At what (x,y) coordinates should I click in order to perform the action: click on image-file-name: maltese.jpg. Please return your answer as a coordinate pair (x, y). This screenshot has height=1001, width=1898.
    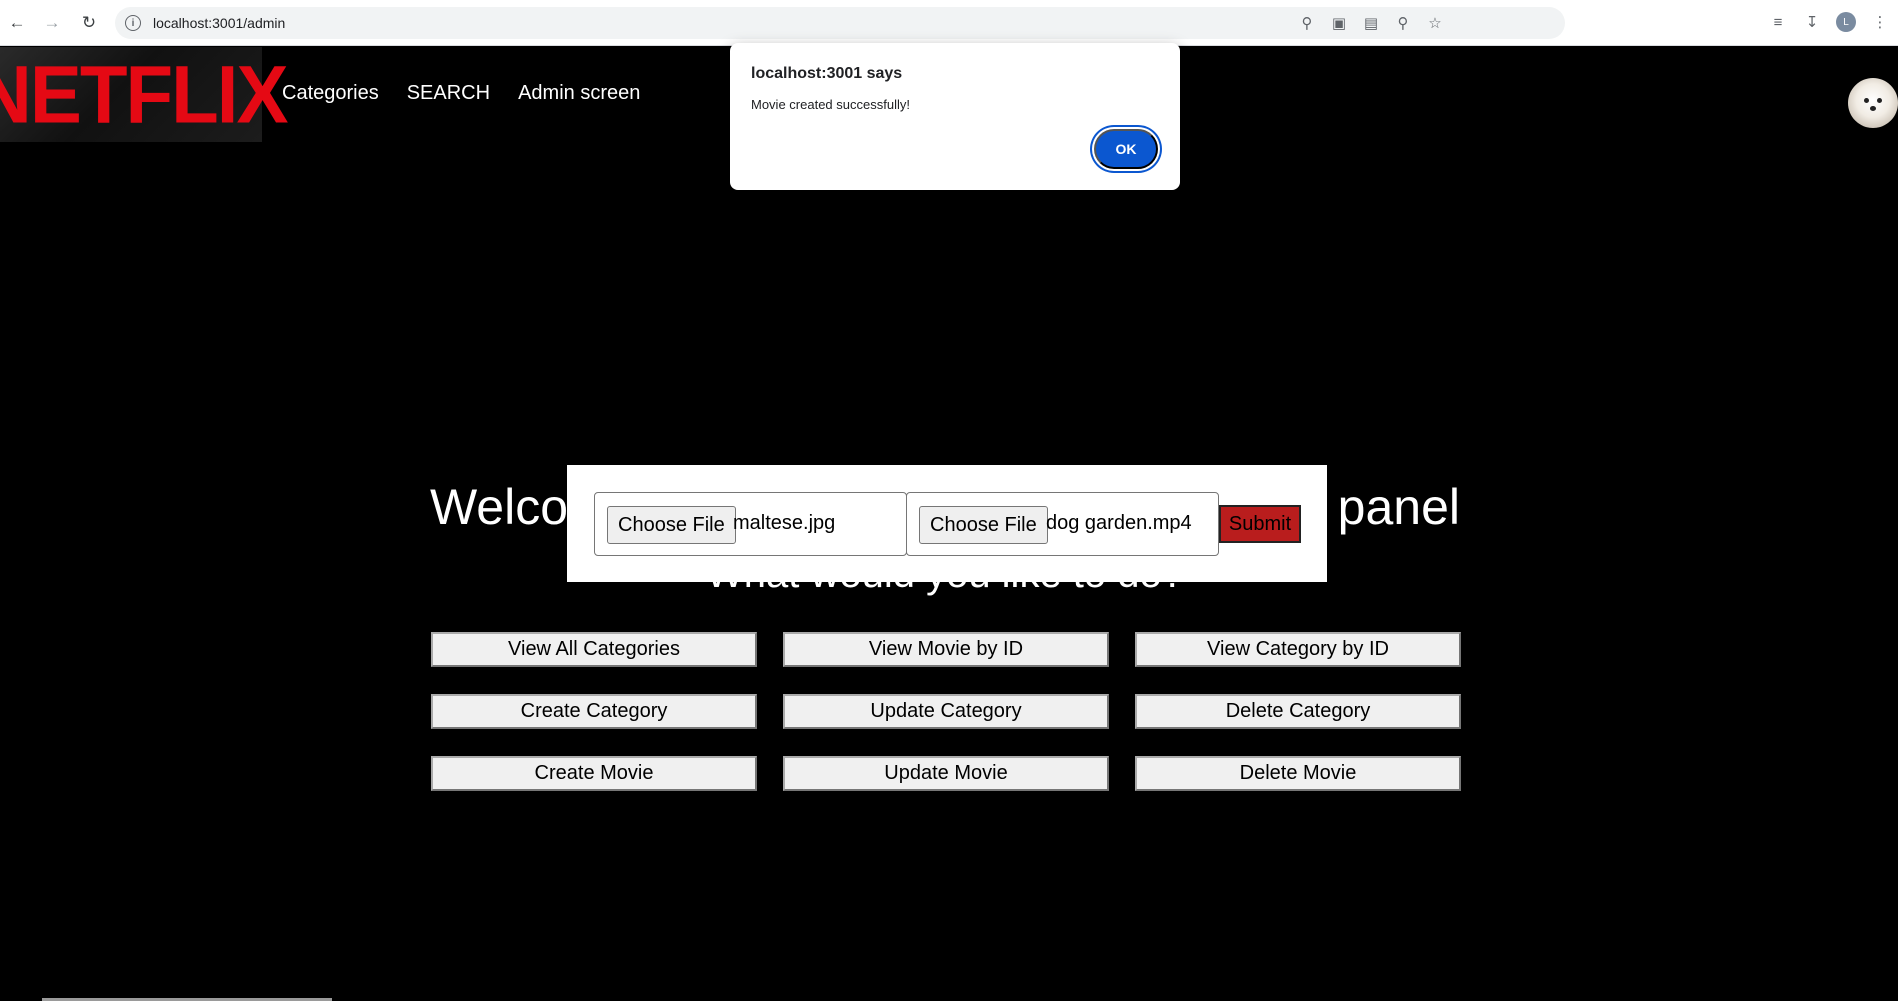
    Looking at the image, I should click on (784, 523).